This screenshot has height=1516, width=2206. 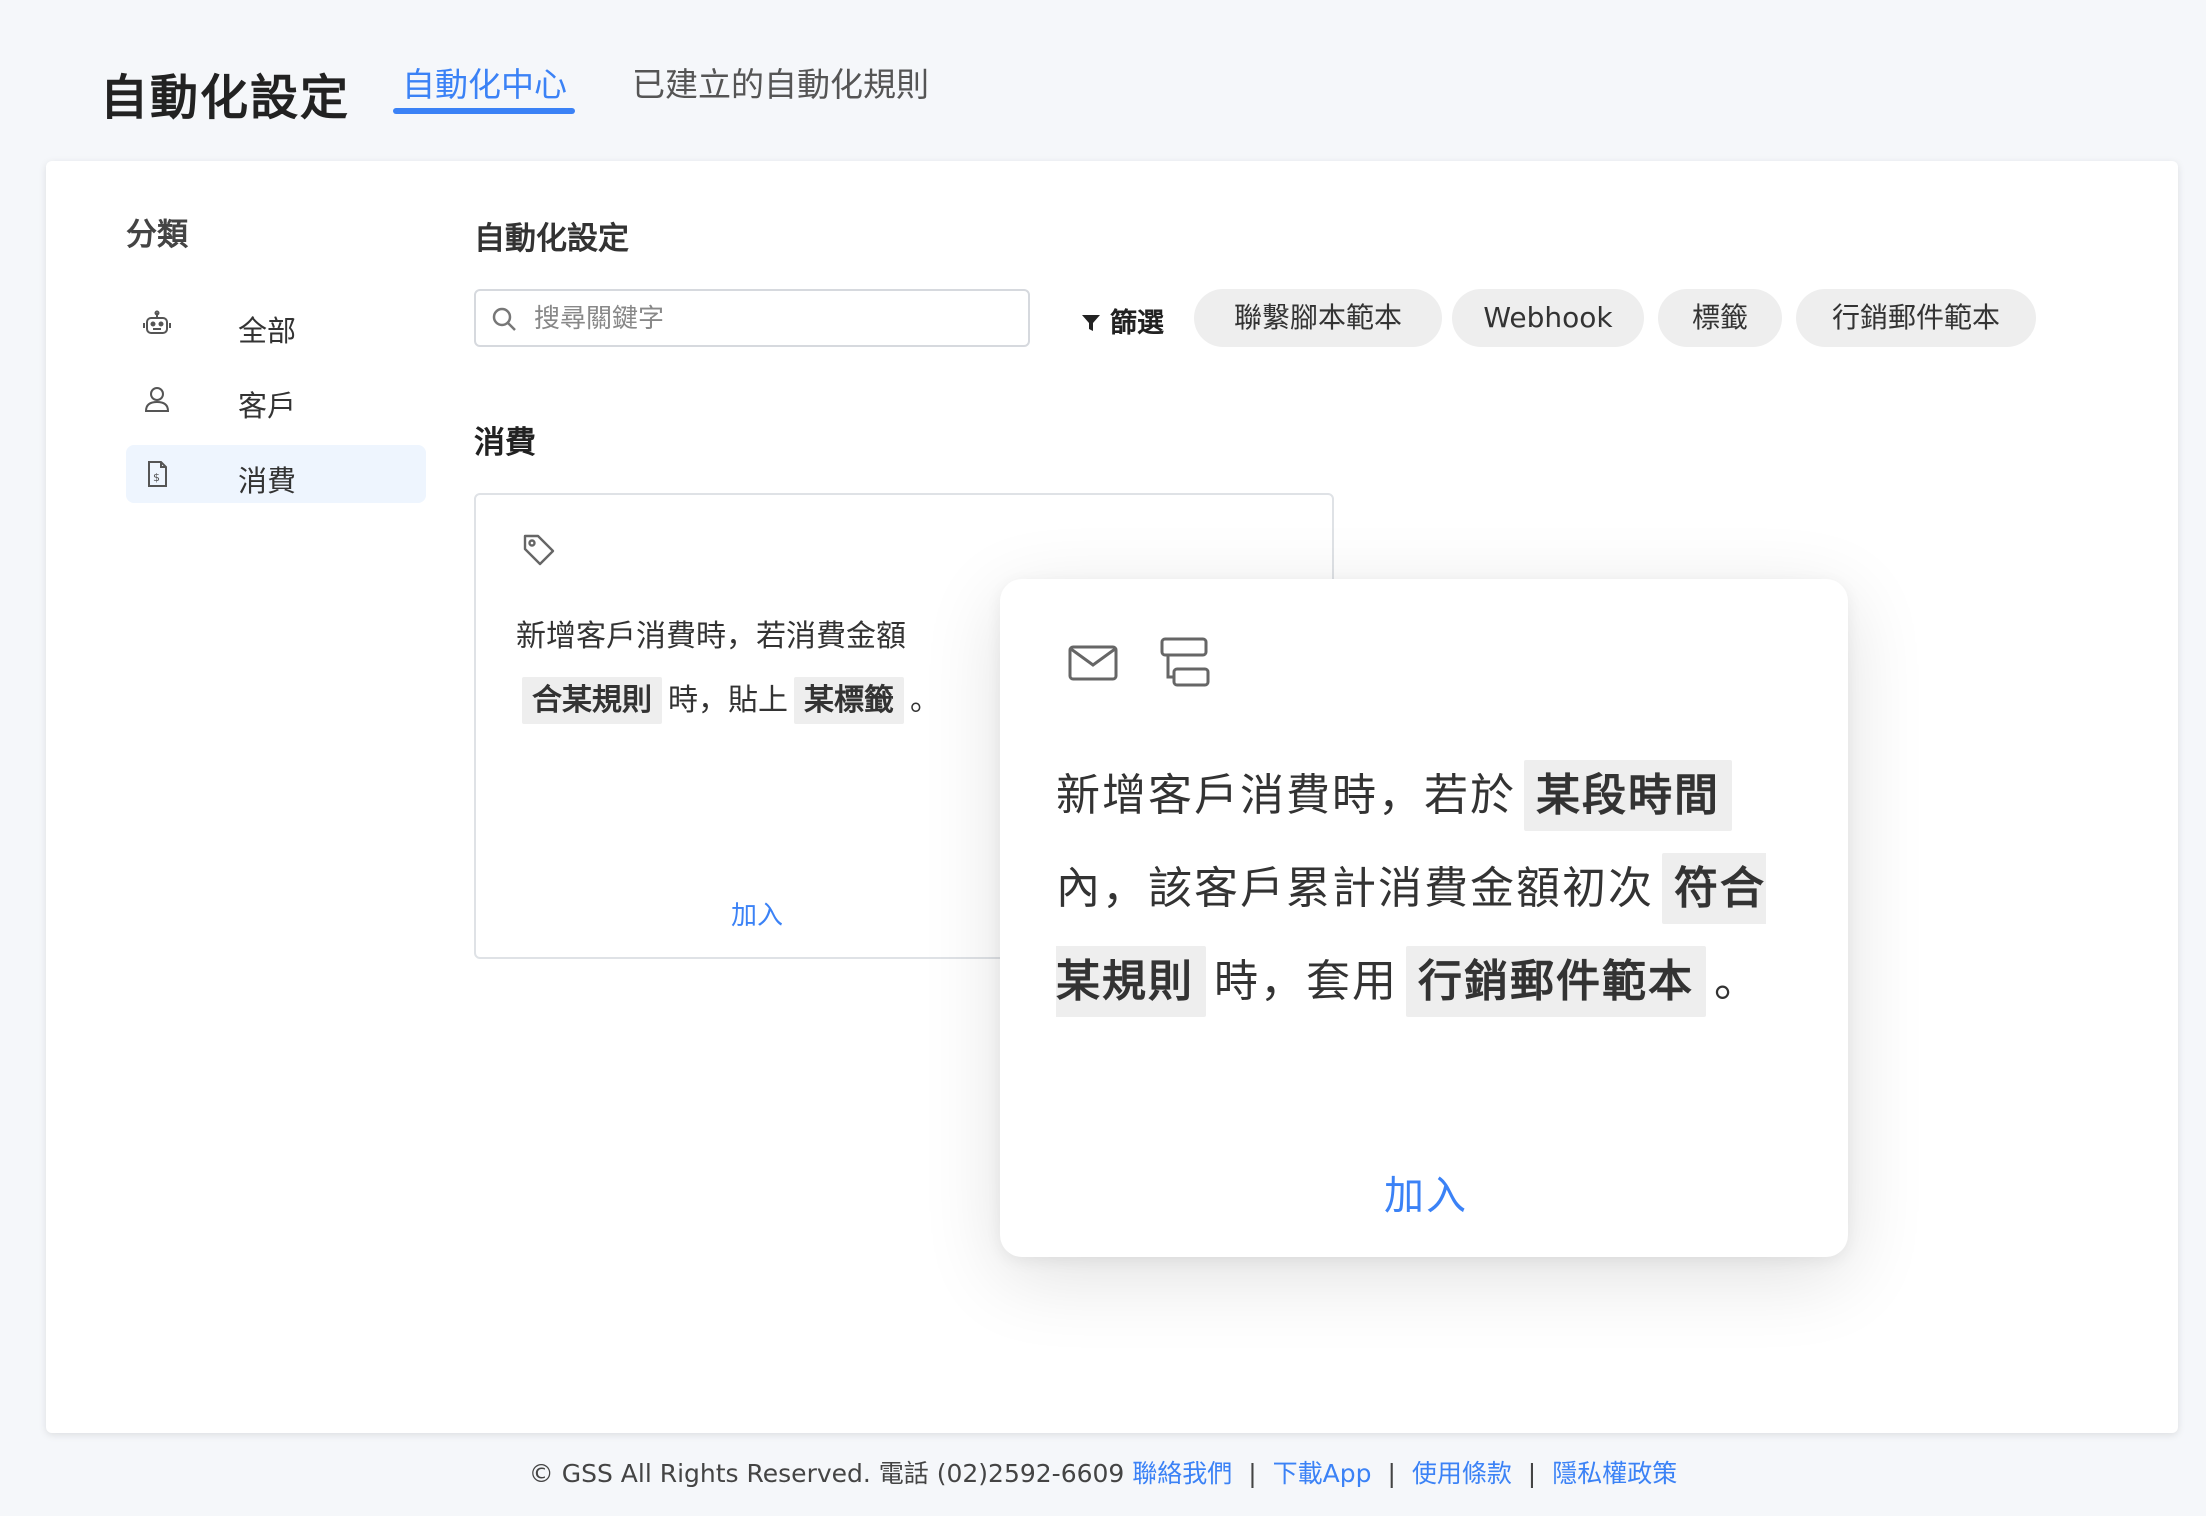 I want to click on popover-highlight-template: 行銷郵件範本, so click(x=1556, y=981).